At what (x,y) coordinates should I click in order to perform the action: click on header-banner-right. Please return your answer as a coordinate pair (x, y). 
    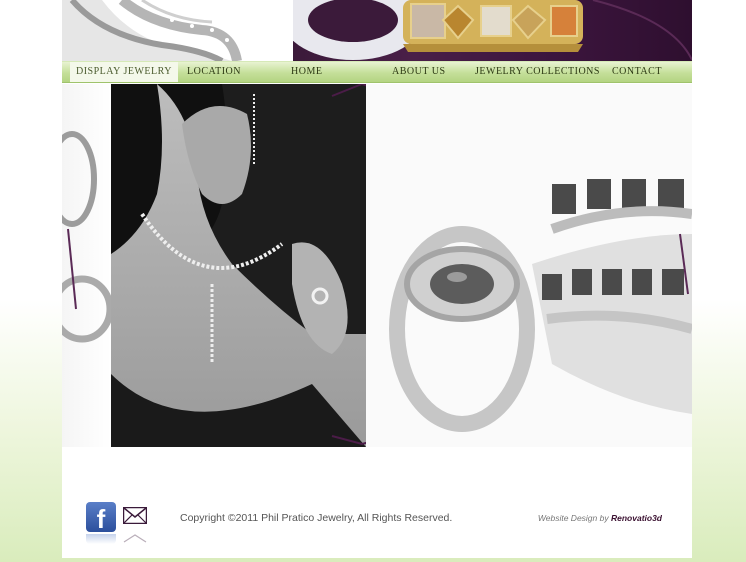
    Looking at the image, I should click on (492, 30).